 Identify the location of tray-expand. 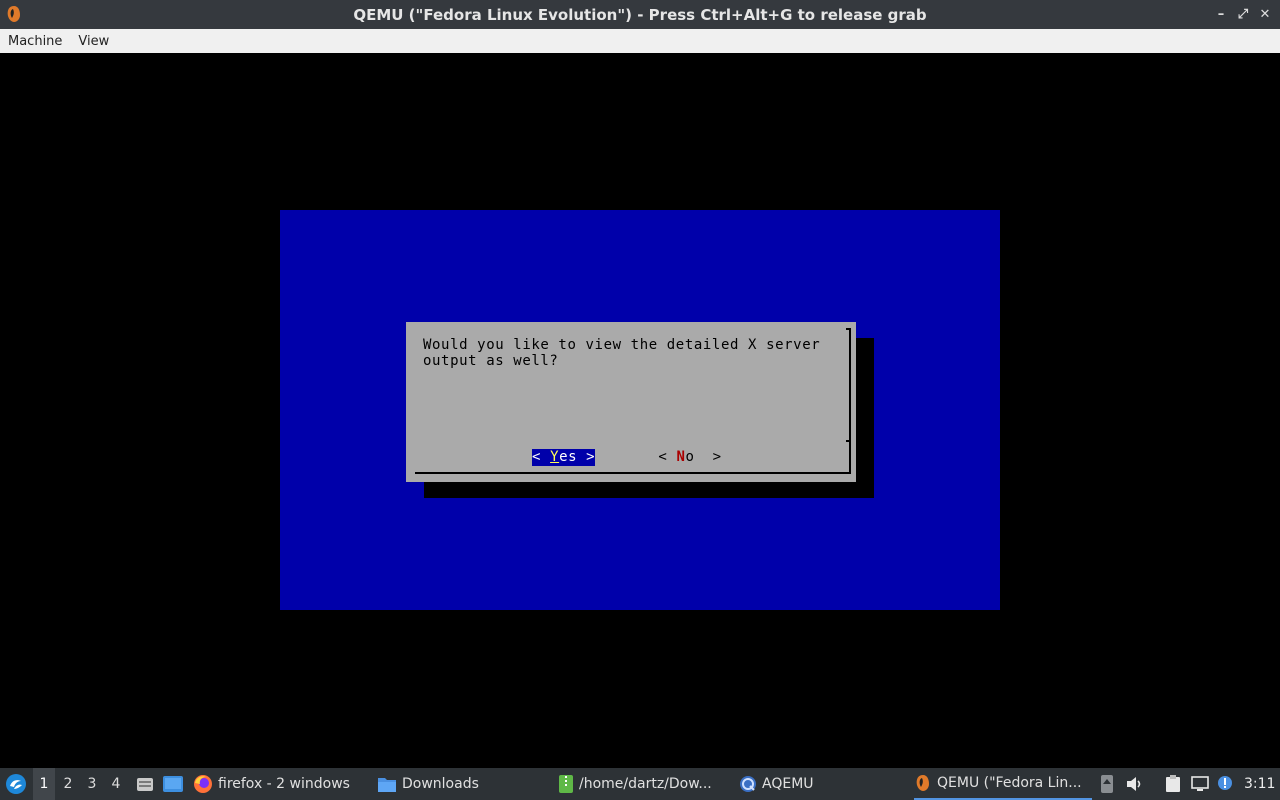
(1107, 784).